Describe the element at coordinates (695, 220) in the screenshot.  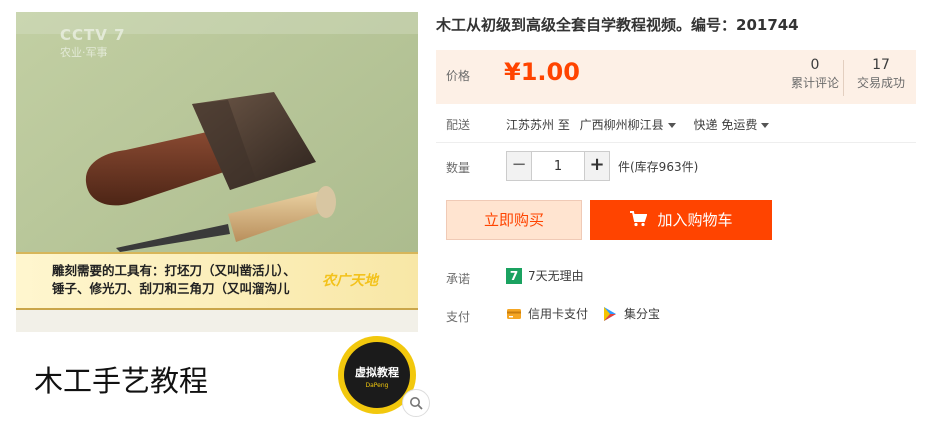
I see `add-to-cart-label: 加入购物车` at that location.